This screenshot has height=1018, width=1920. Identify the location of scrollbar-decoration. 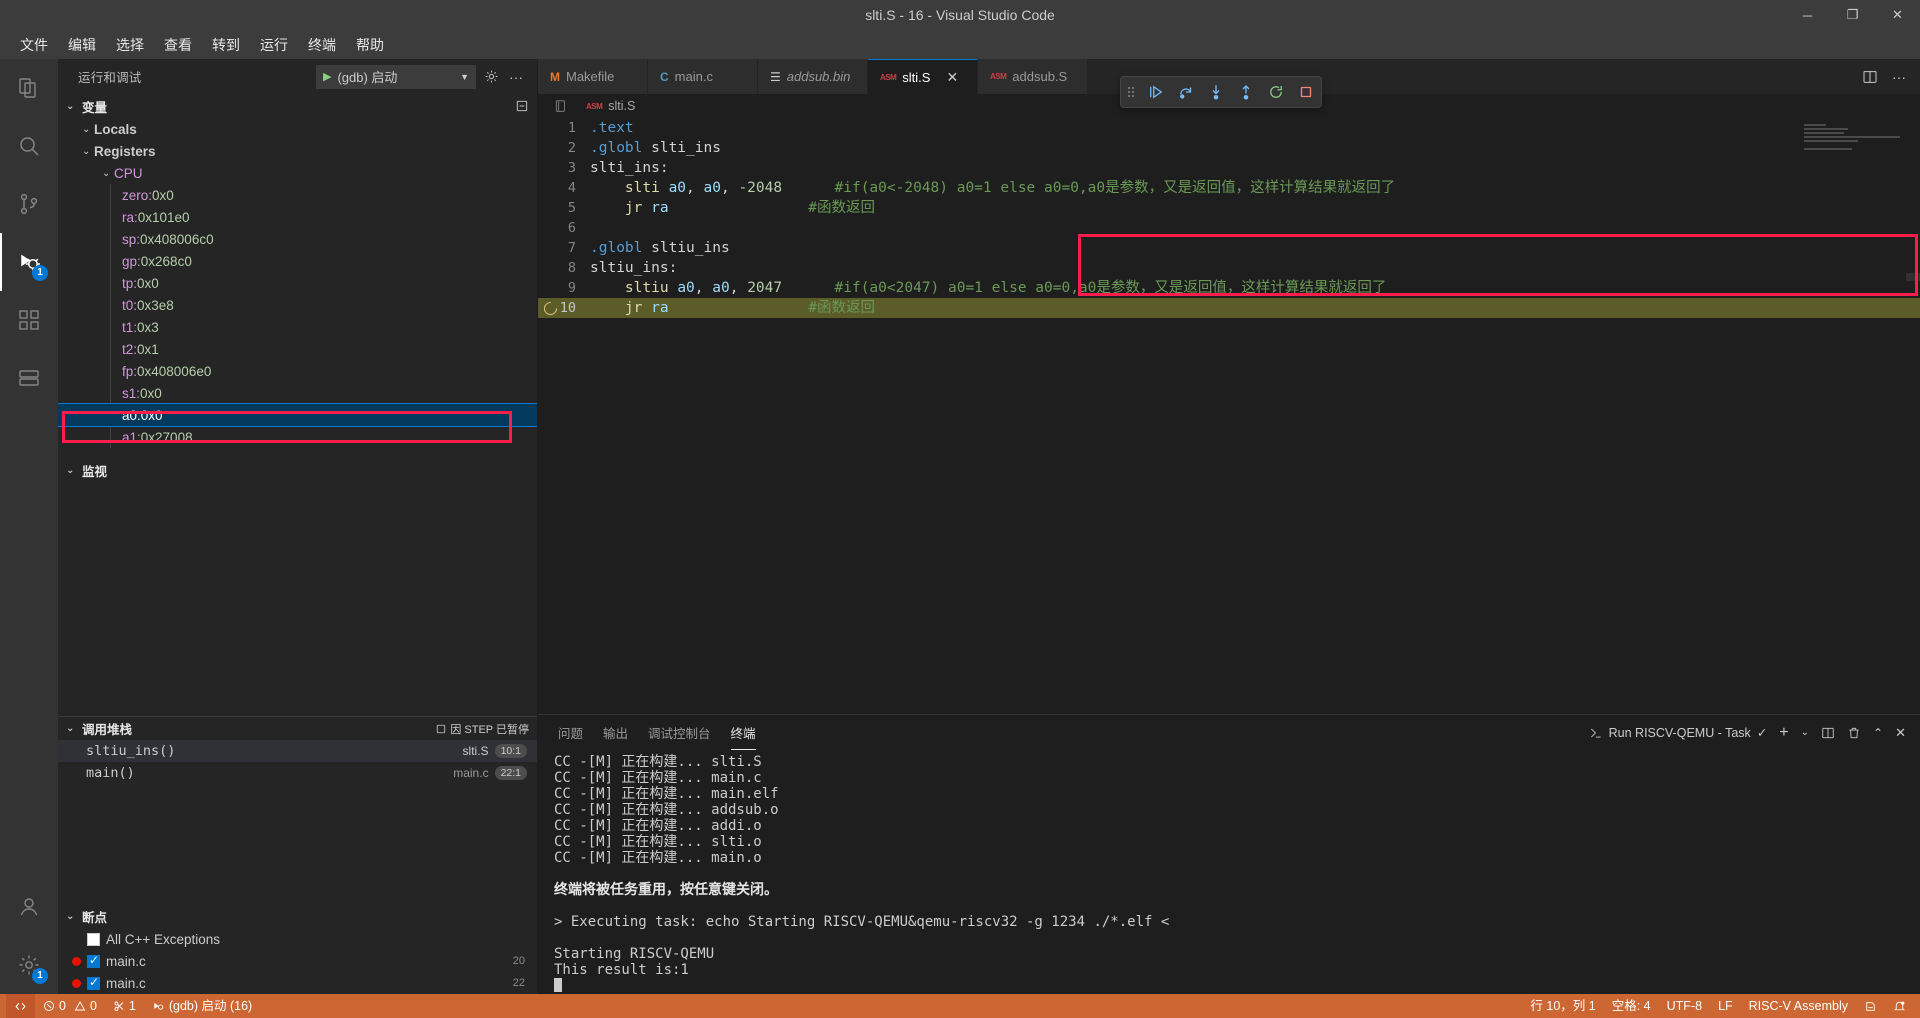
(1913, 277).